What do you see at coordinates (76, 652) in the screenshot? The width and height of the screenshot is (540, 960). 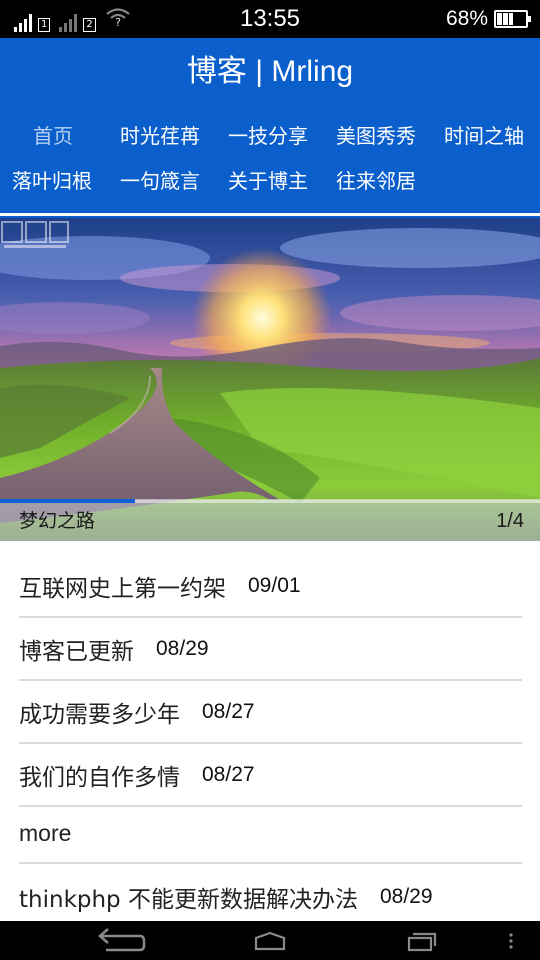 I see `article-title: 博客已更新` at bounding box center [76, 652].